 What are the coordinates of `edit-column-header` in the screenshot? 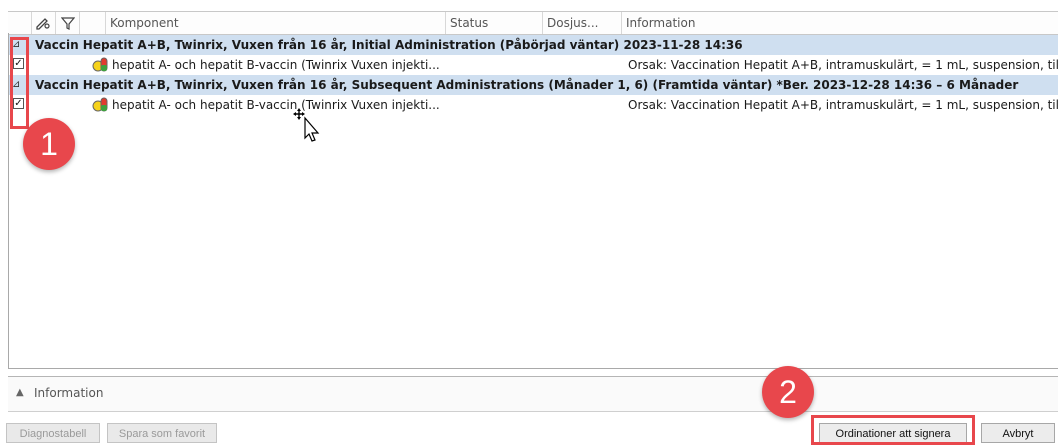 It's located at (44, 23).